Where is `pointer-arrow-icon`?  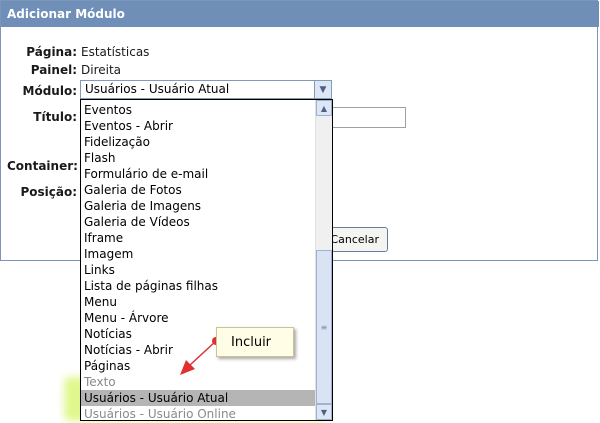 pointer-arrow-icon is located at coordinates (200, 356).